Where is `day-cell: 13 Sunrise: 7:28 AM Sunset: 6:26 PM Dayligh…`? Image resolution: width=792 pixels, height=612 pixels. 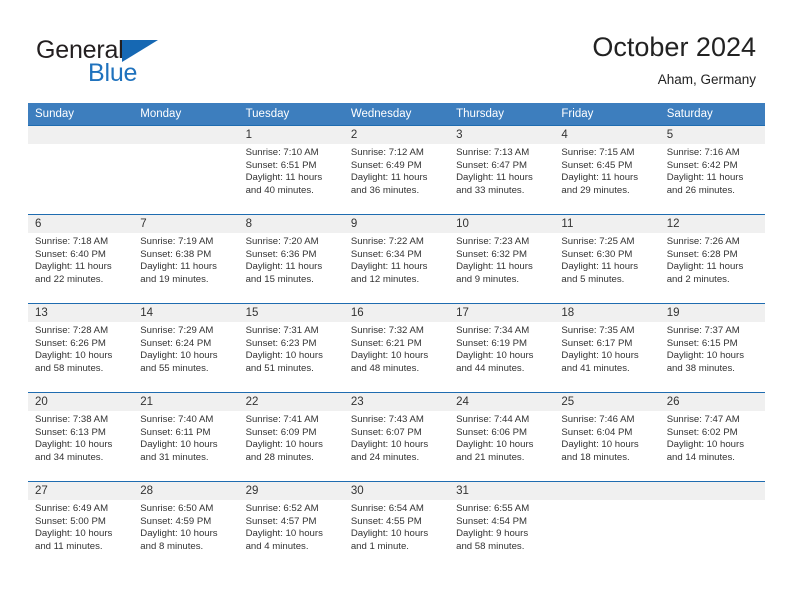 day-cell: 13 Sunrise: 7:28 AM Sunset: 6:26 PM Dayligh… is located at coordinates (81, 348).